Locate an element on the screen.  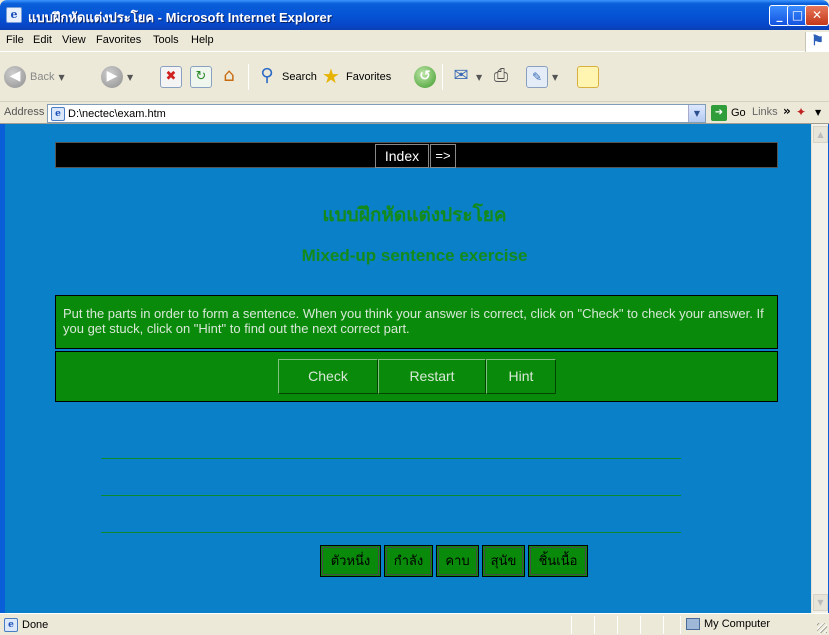
menu-view: View is located at coordinates (74, 40).